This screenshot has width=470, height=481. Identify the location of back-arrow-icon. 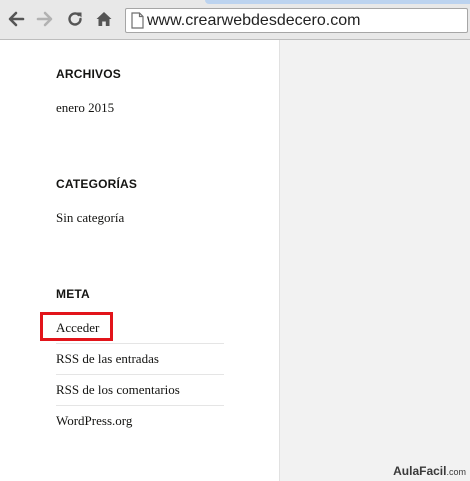
(16, 19).